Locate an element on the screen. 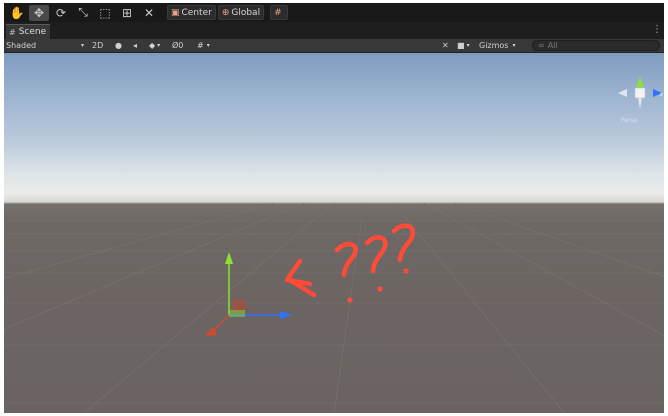 This screenshot has height=416, width=668. orientation-y-cone is located at coordinates (640, 82).